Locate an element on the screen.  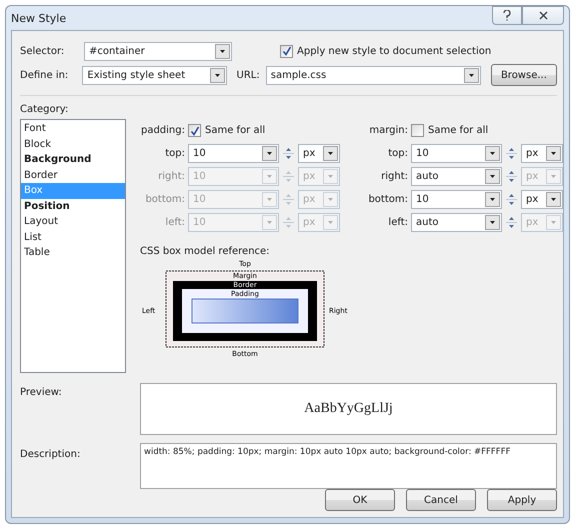
category-item: Border is located at coordinates (73, 175).